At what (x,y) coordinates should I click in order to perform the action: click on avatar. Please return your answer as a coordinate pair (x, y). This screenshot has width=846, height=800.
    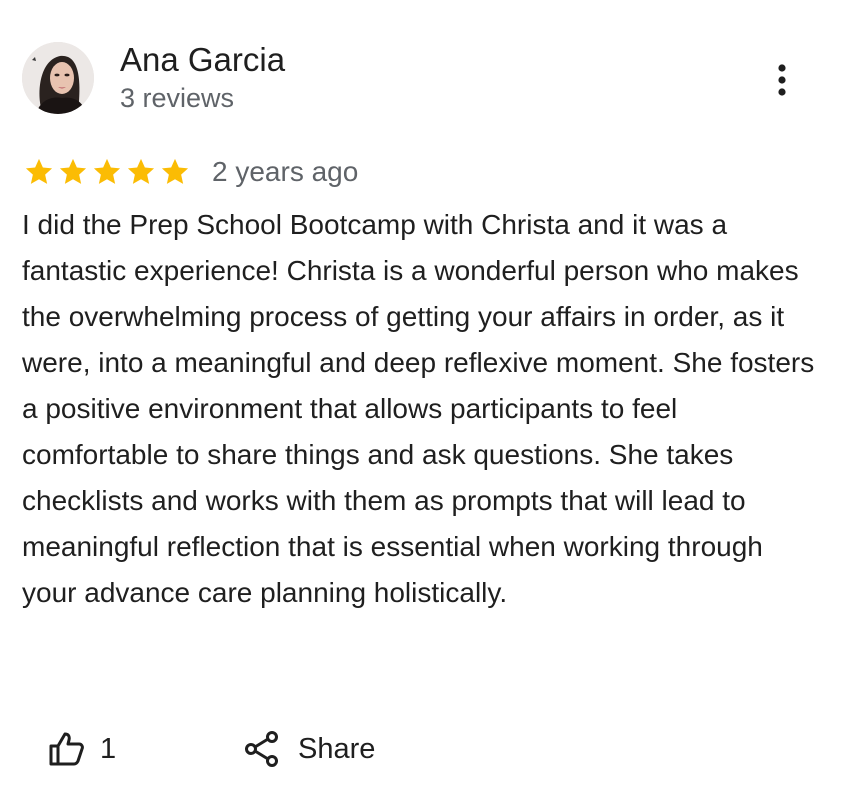
    Looking at the image, I should click on (58, 78).